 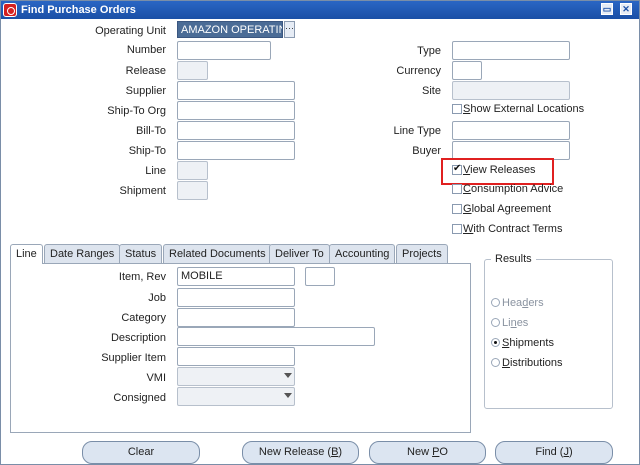 What do you see at coordinates (143, 318) in the screenshot?
I see `category-label: Category` at bounding box center [143, 318].